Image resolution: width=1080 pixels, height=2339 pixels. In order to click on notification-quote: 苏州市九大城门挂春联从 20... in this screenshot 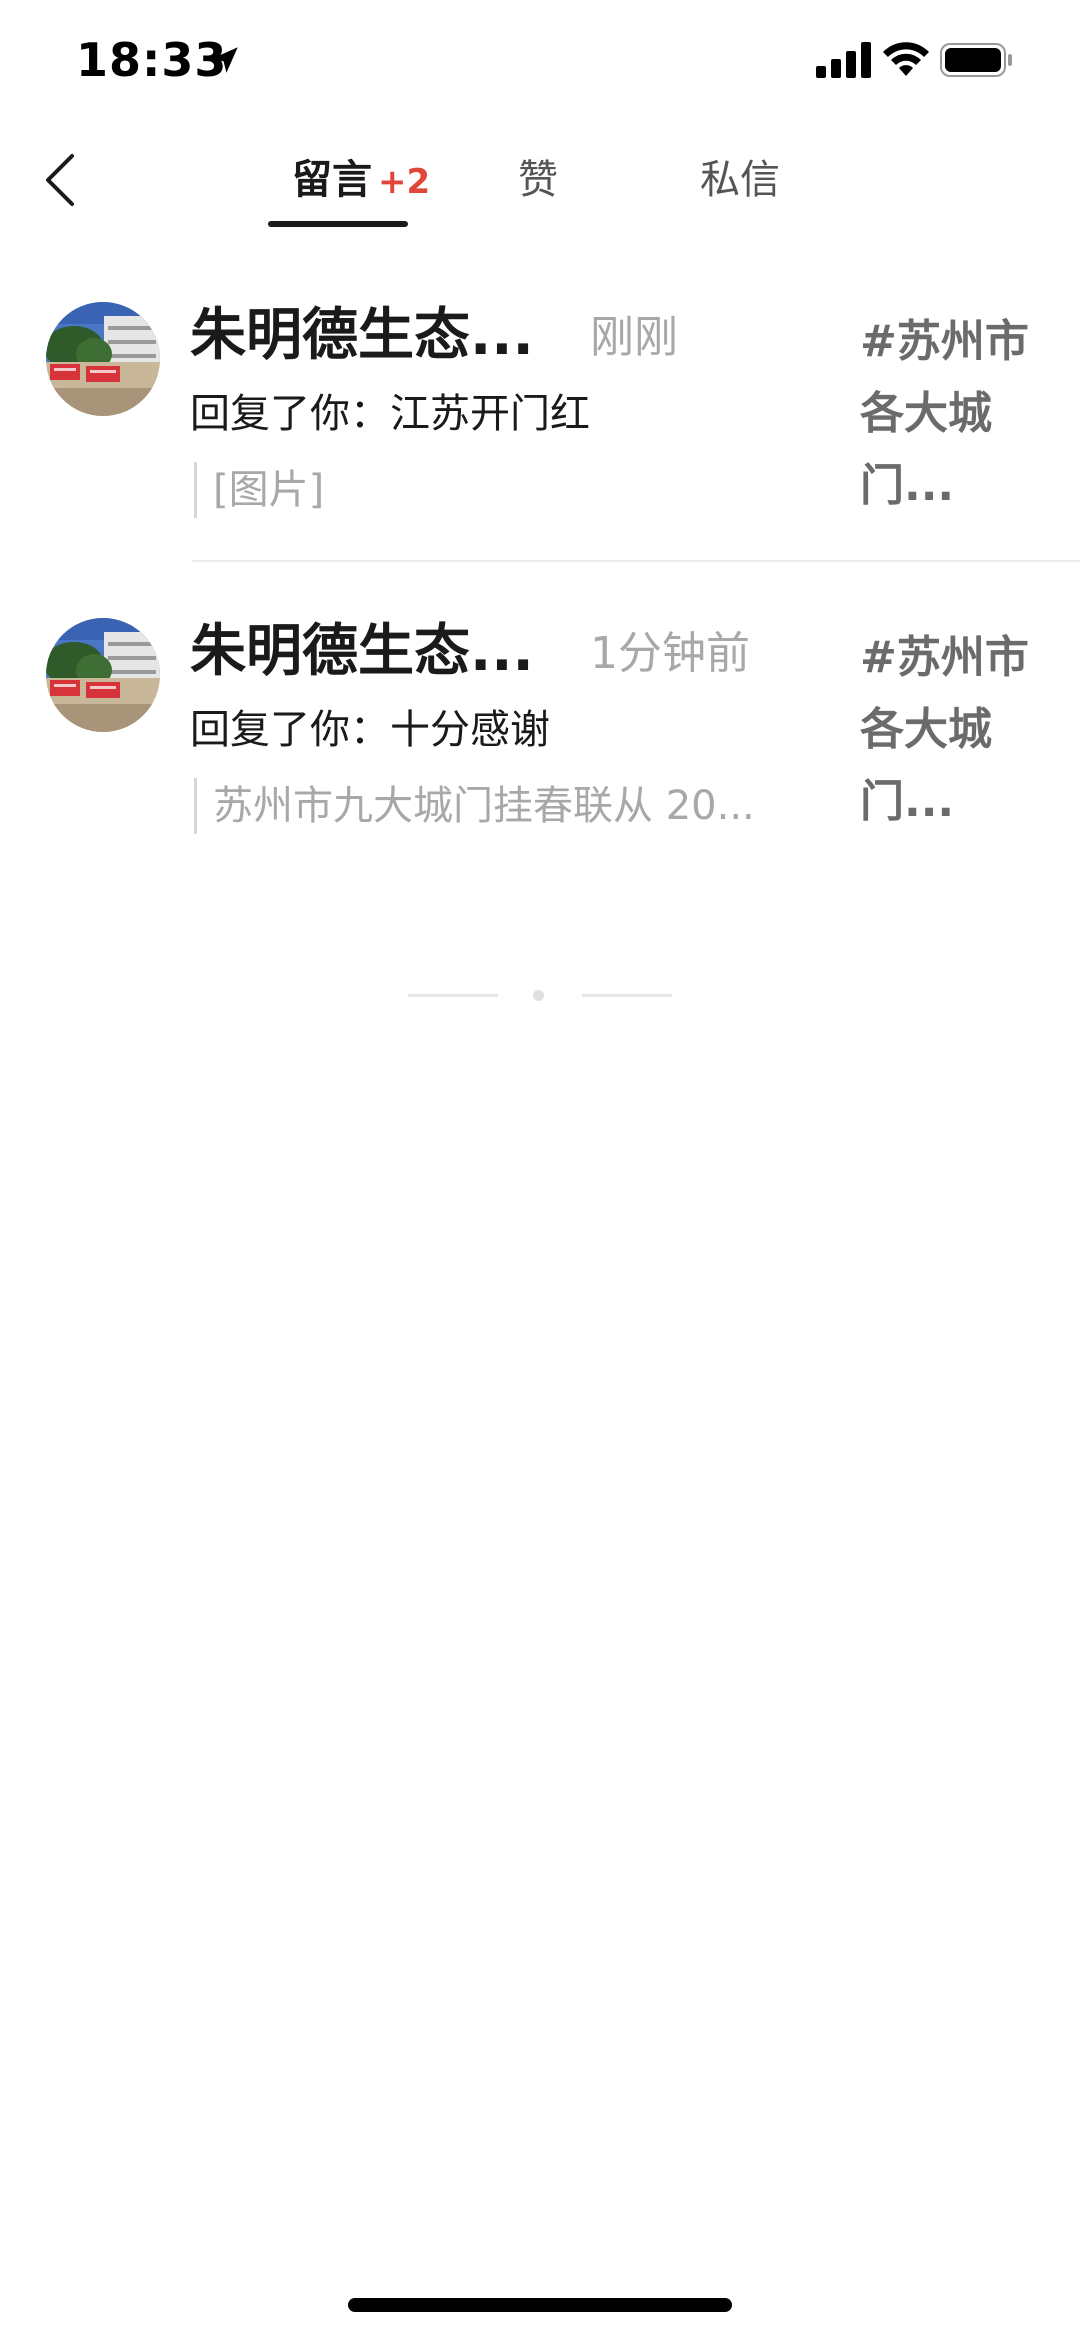, I will do `click(474, 806)`.